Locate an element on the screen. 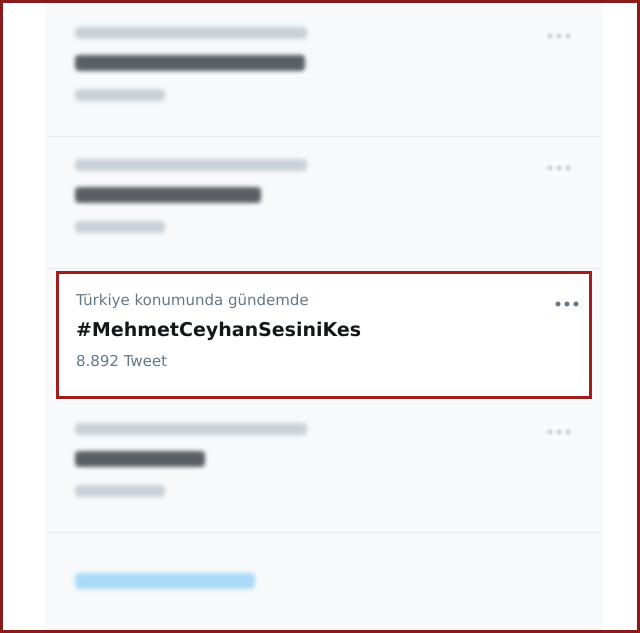 The width and height of the screenshot is (640, 633). tweet-count: 8.892 Tweet is located at coordinates (121, 361).